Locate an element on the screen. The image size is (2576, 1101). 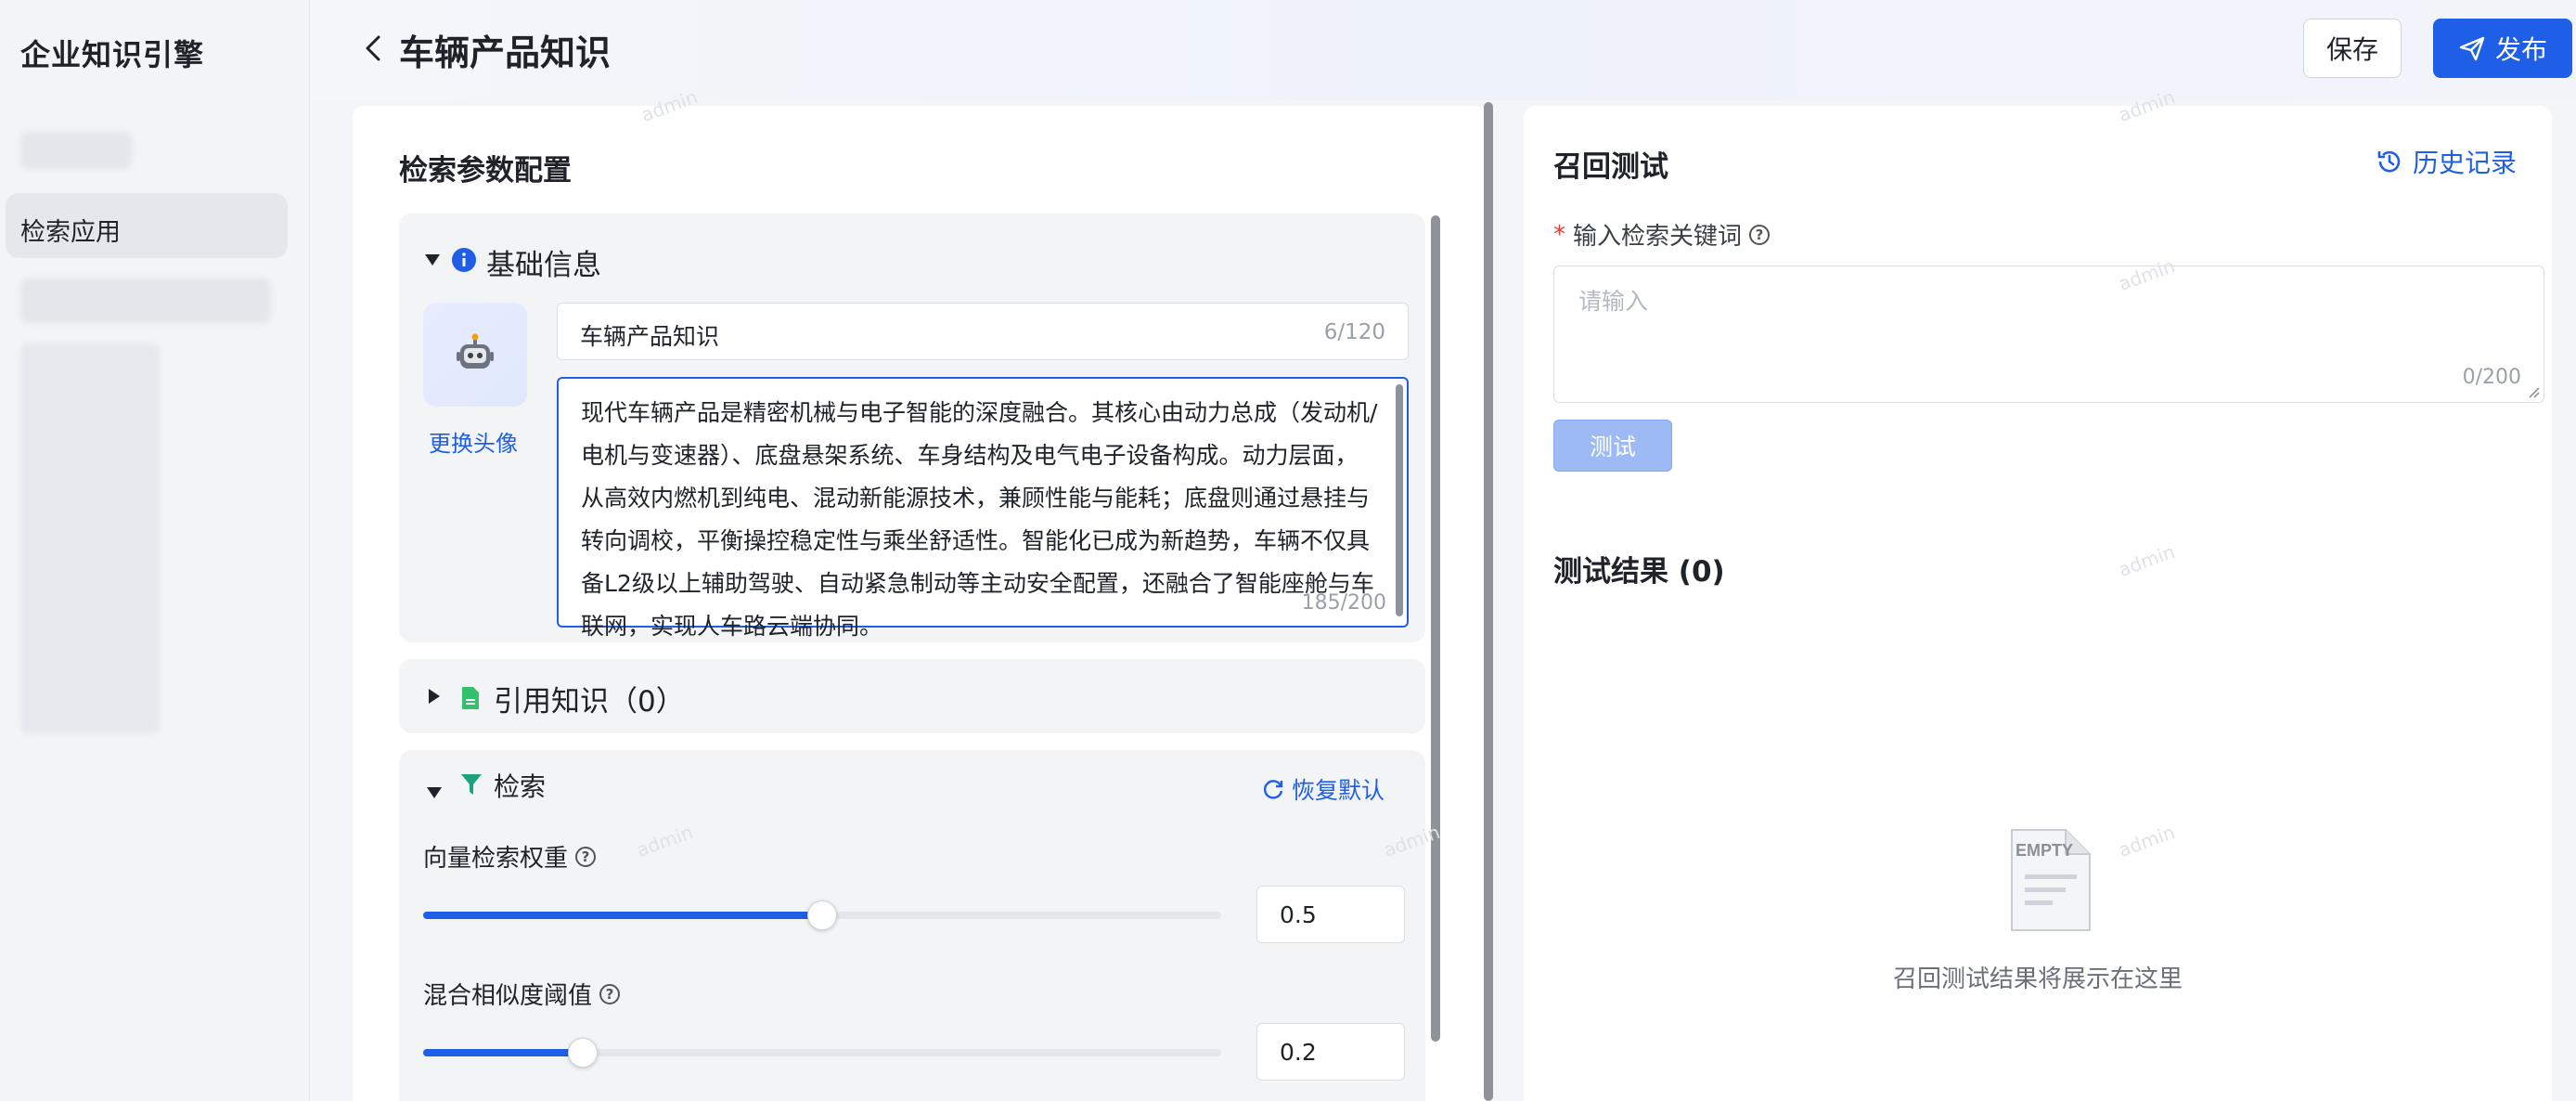
brand-title: 企业知识引擎 is located at coordinates (113, 54).